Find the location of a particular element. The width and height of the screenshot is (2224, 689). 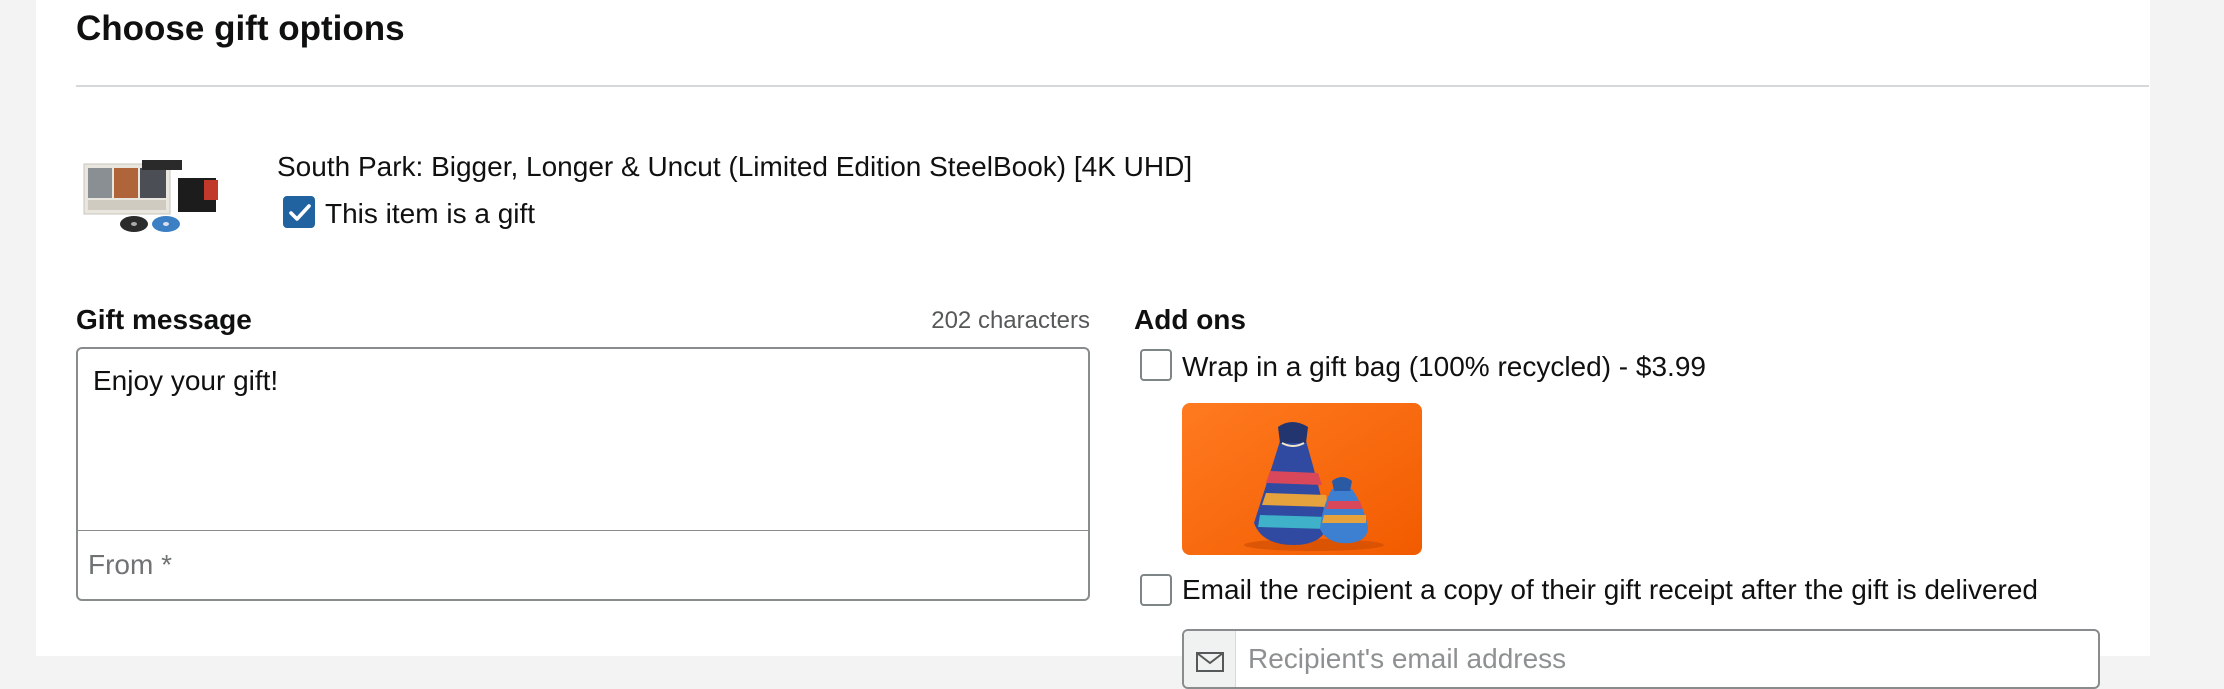

product-thumbnail-icon is located at coordinates (156, 198).